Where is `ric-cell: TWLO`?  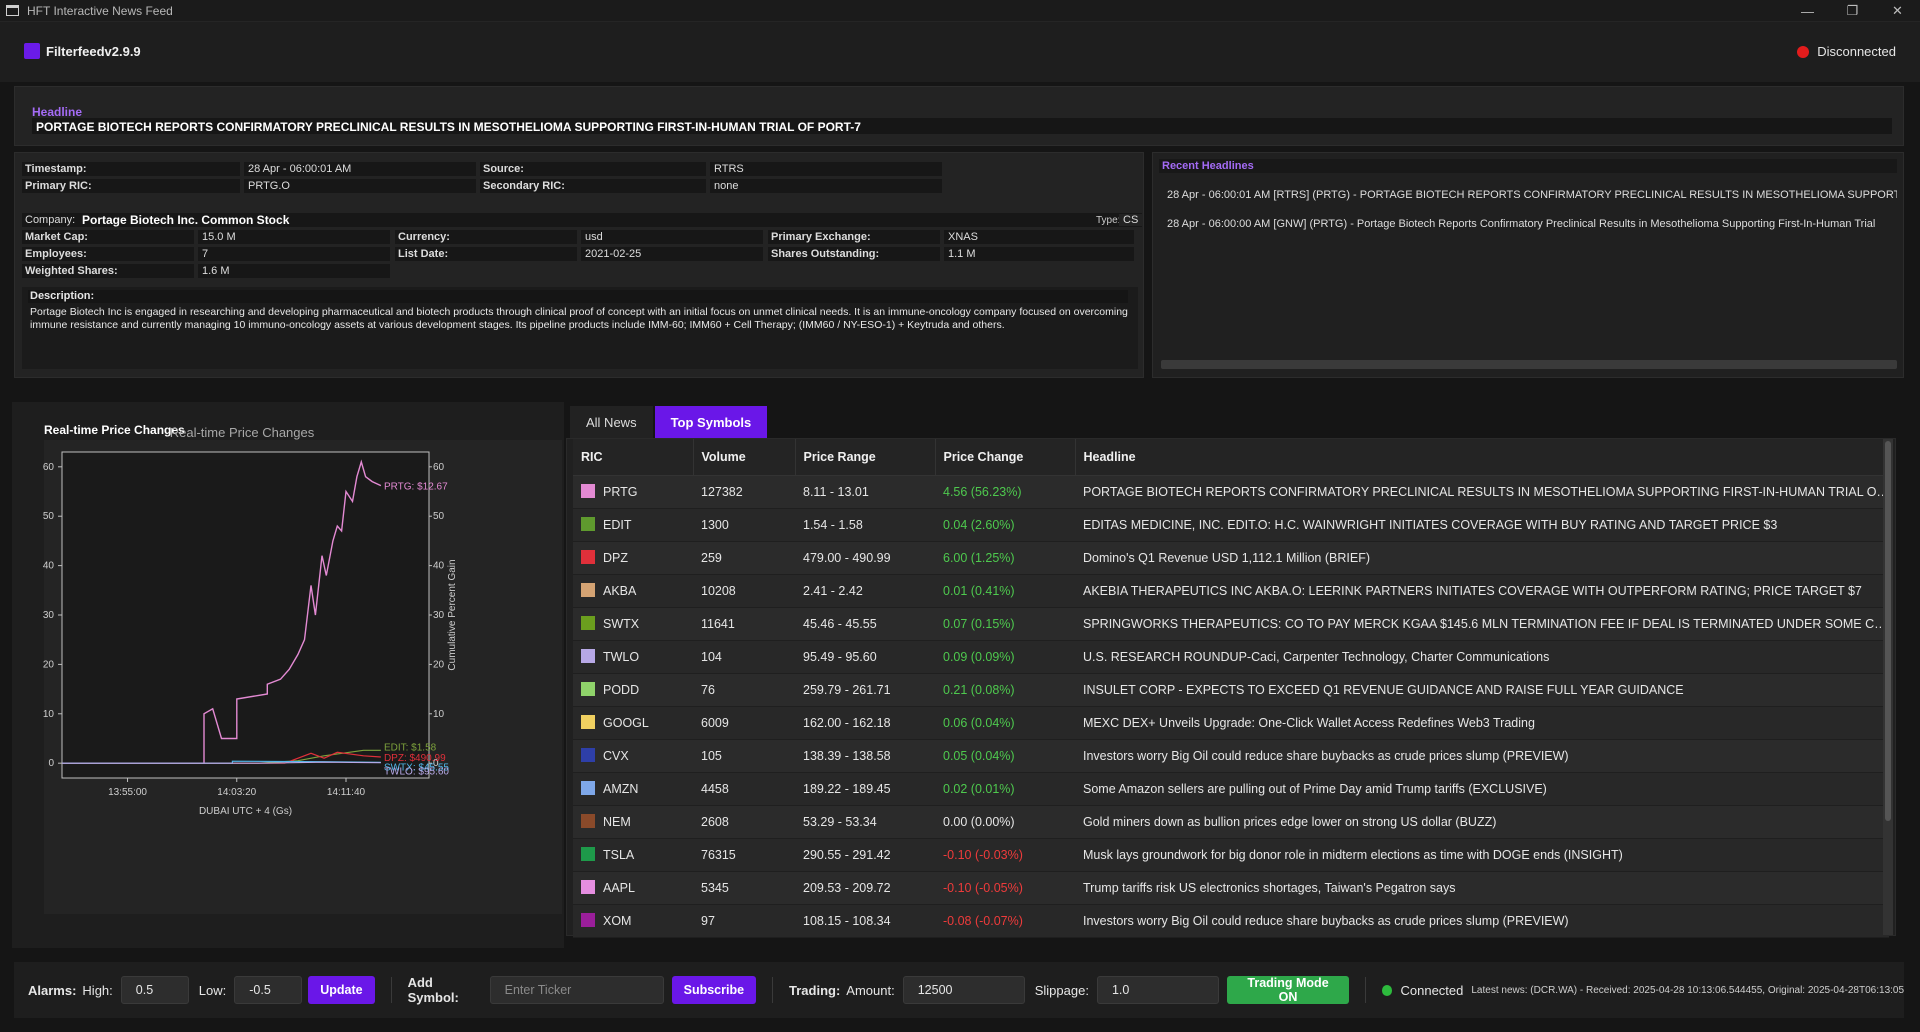
ric-cell: TWLO is located at coordinates (633, 657).